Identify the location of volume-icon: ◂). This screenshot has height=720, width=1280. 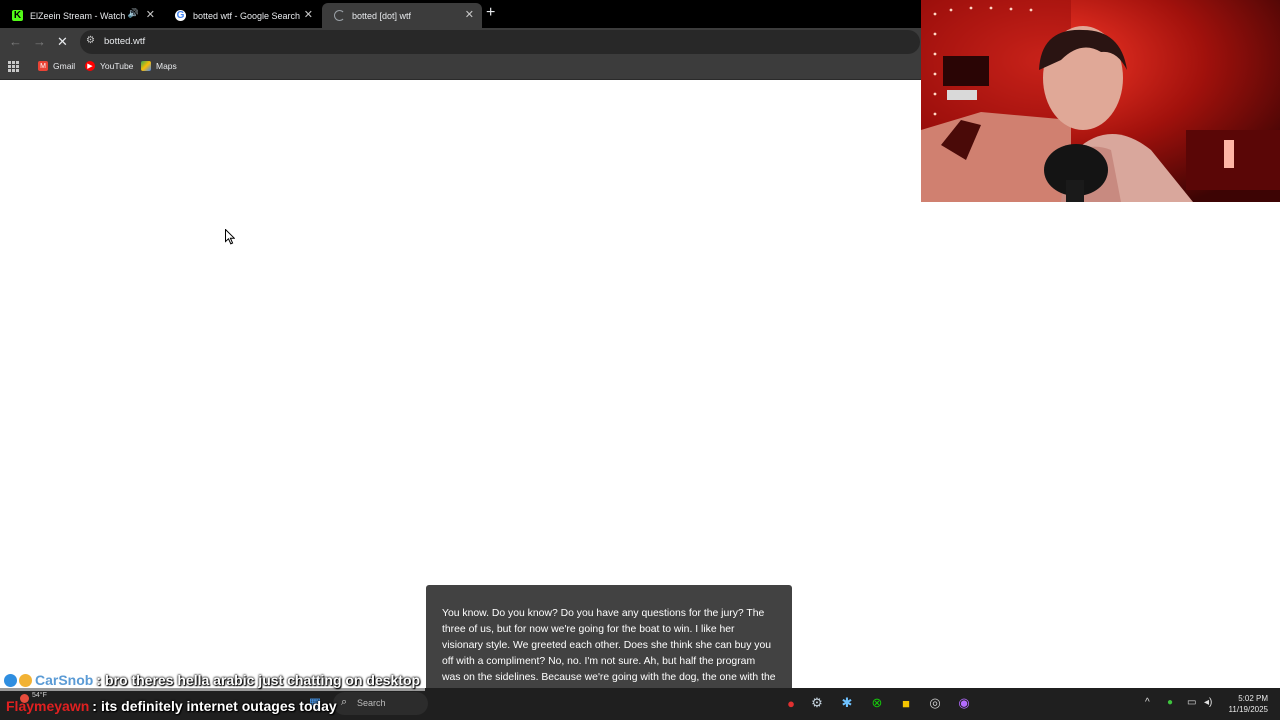
(1208, 702).